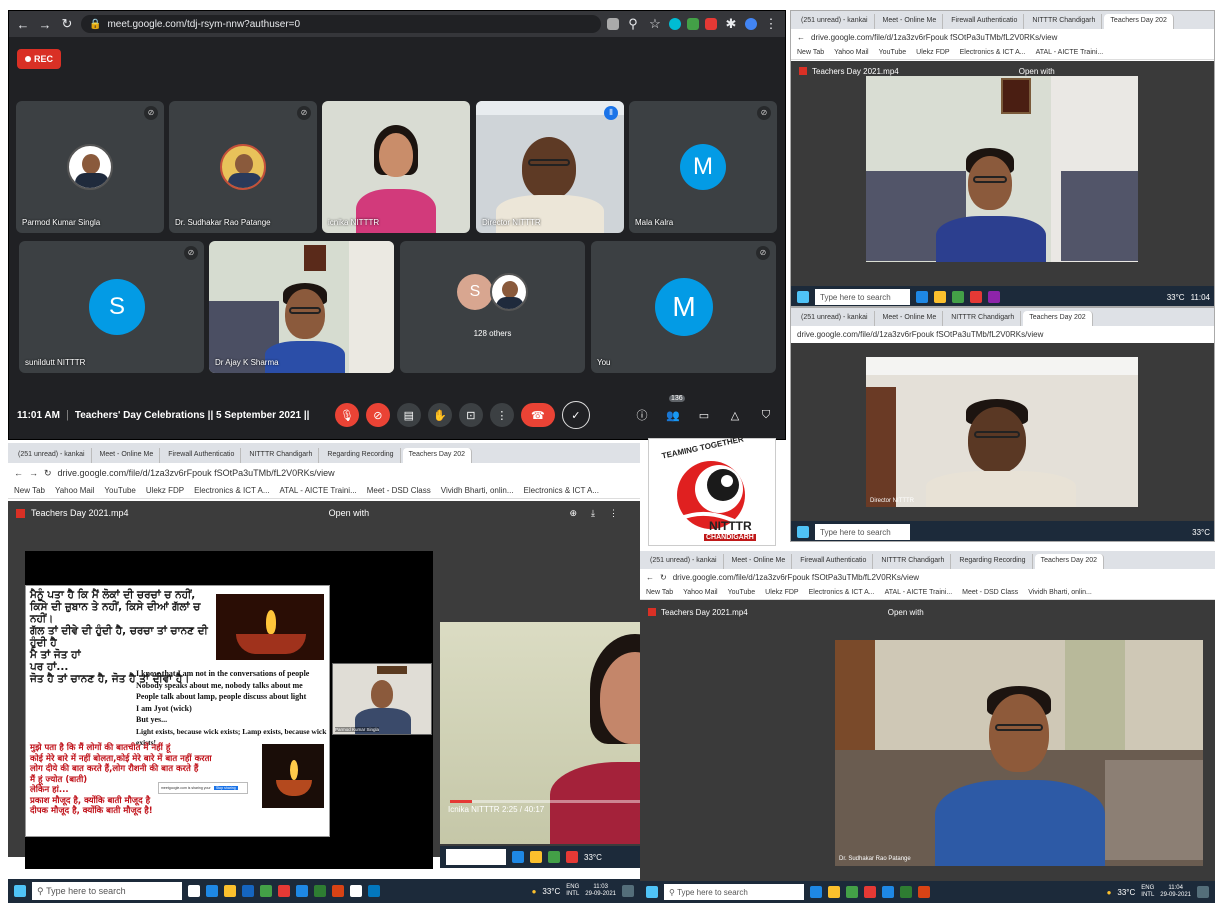 This screenshot has height=903, width=1225. What do you see at coordinates (550, 167) in the screenshot?
I see `participant-tile: ⦀ Director NITTTR` at bounding box center [550, 167].